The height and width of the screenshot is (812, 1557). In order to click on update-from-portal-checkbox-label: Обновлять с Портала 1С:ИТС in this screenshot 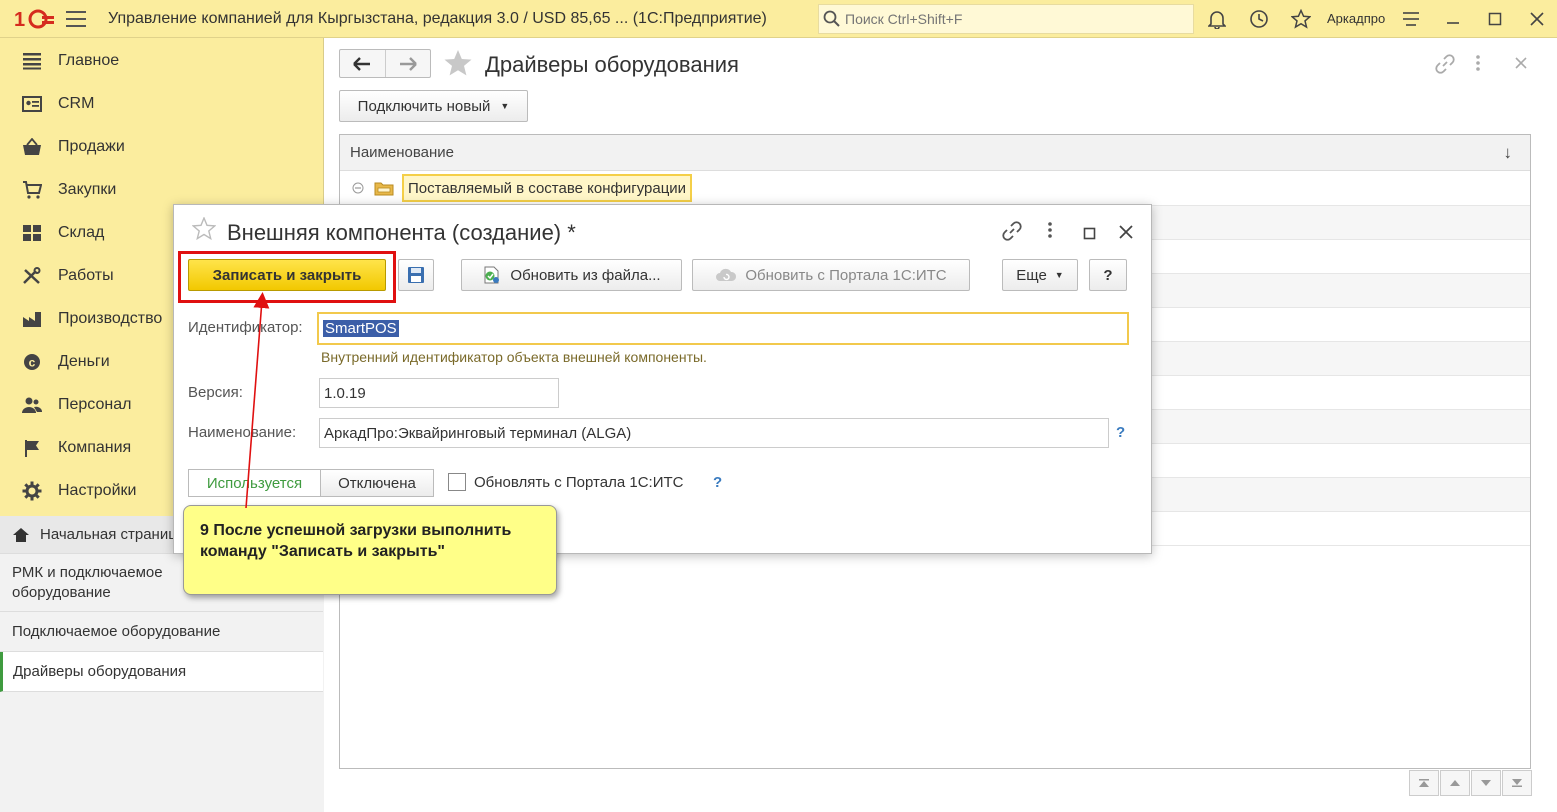, I will do `click(578, 482)`.